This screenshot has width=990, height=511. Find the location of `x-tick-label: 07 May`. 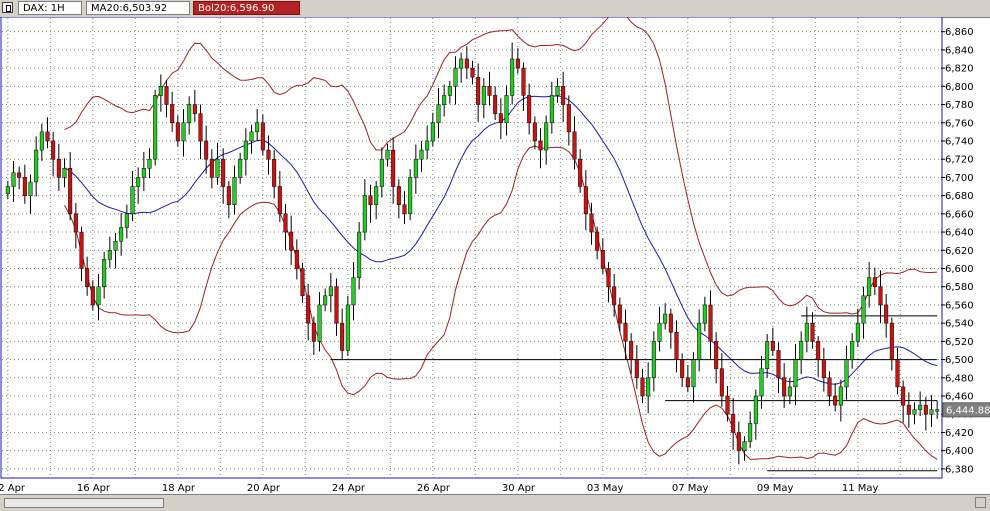

x-tick-label: 07 May is located at coordinates (690, 488).